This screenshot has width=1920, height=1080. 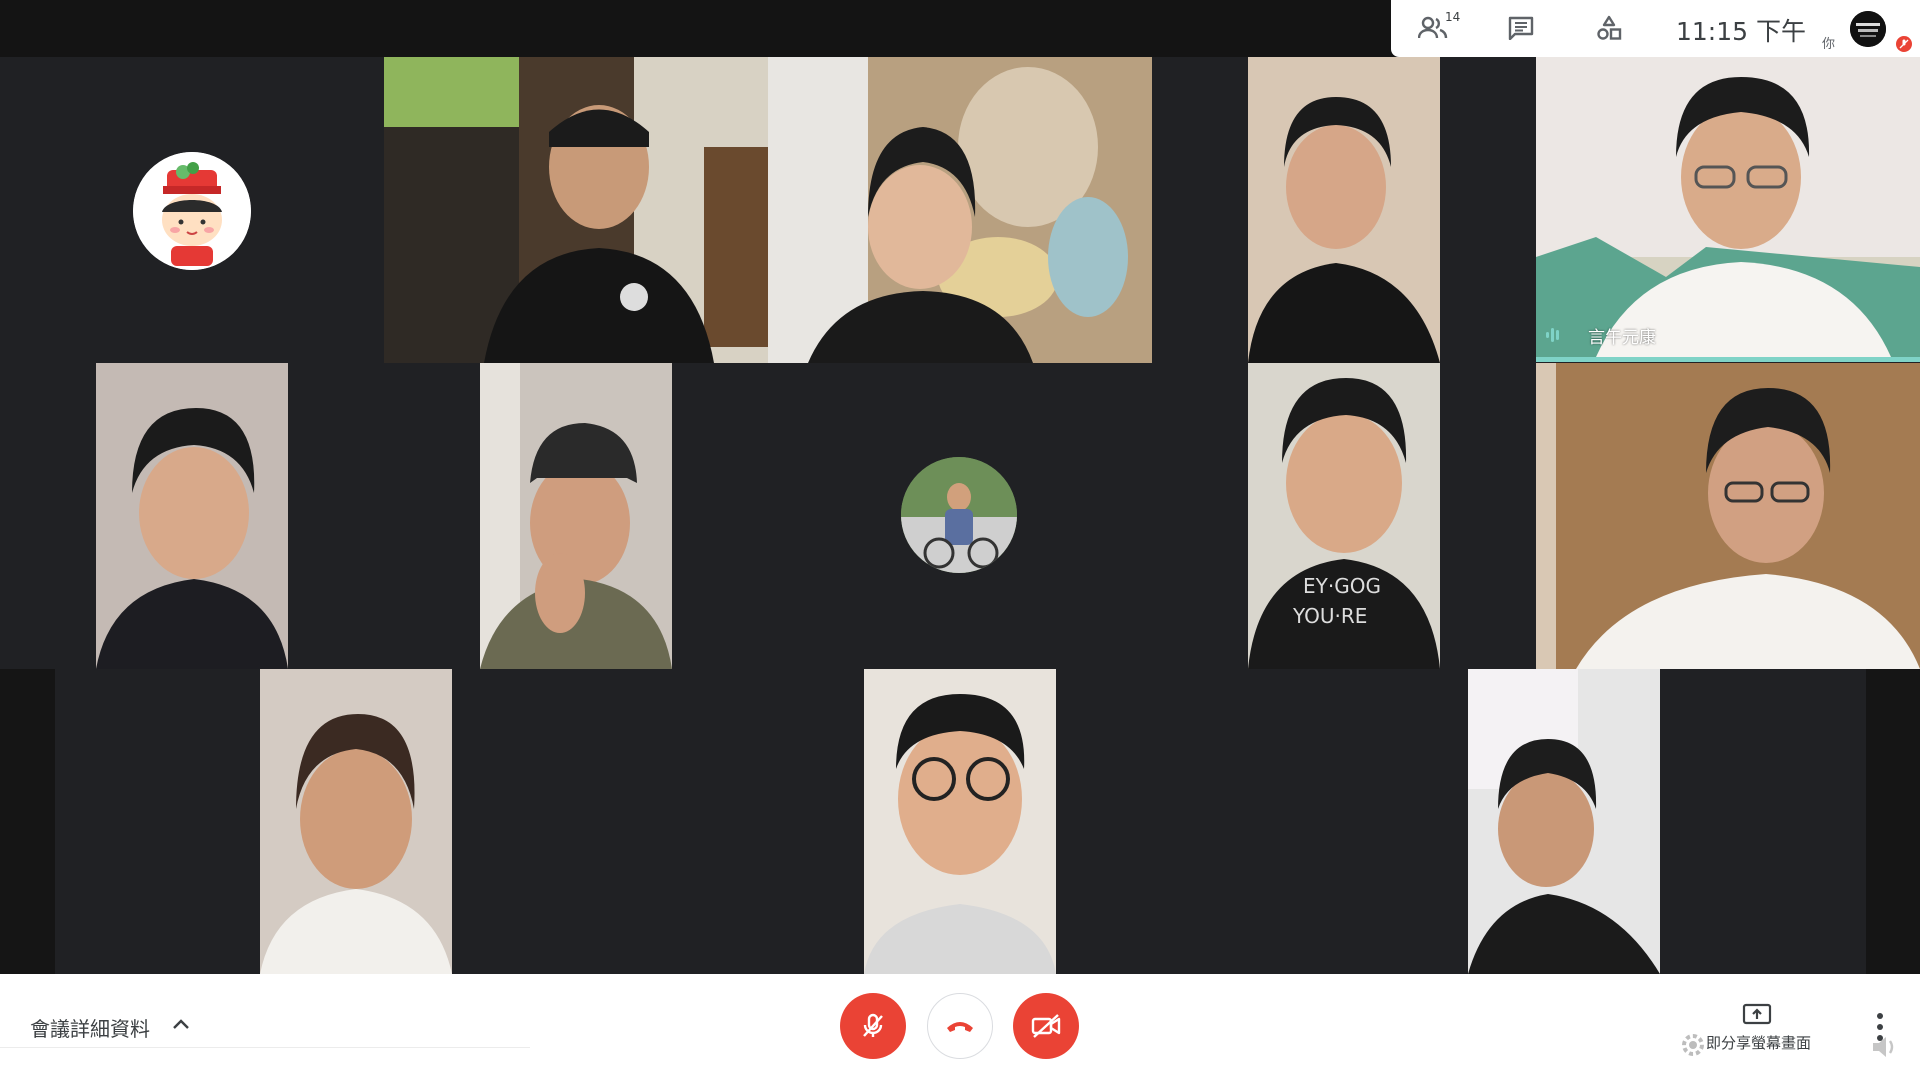 I want to click on camera-off-icon, so click(x=1046, y=1026).